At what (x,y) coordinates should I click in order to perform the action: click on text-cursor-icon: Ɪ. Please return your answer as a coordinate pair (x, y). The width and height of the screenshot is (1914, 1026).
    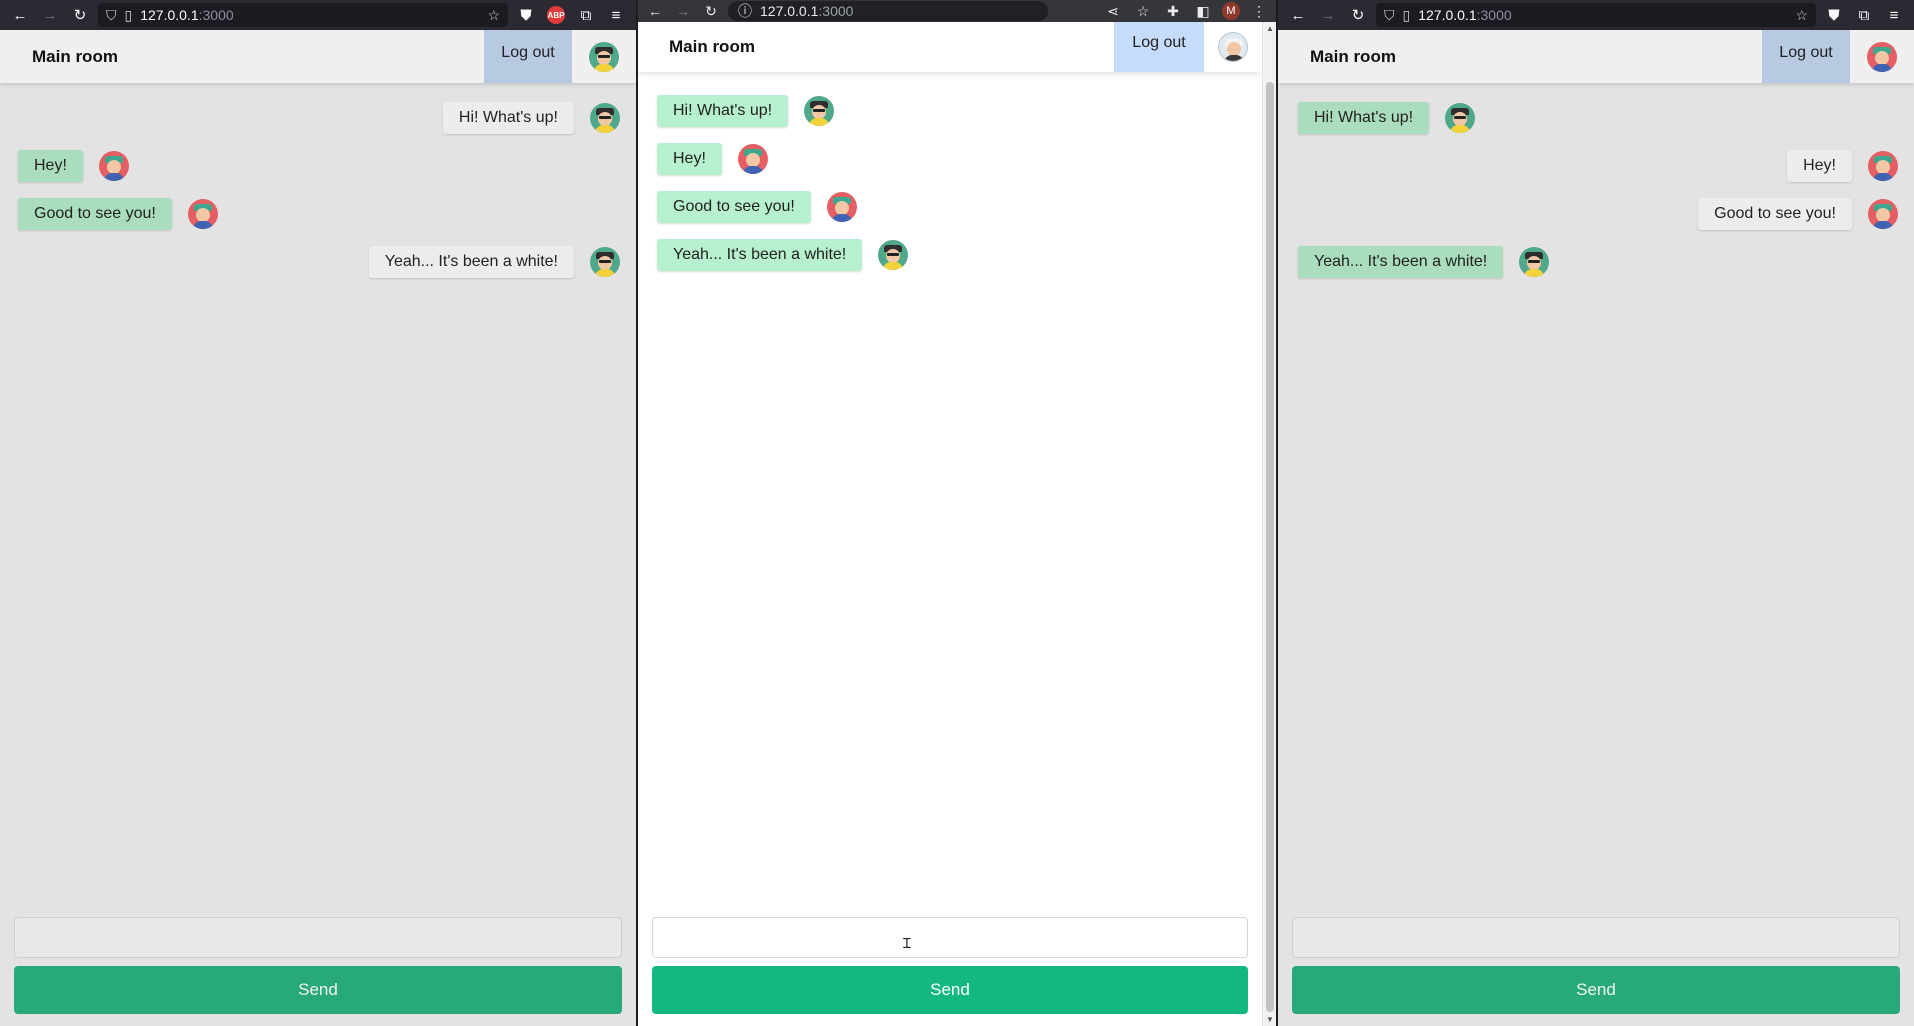
    Looking at the image, I should click on (907, 943).